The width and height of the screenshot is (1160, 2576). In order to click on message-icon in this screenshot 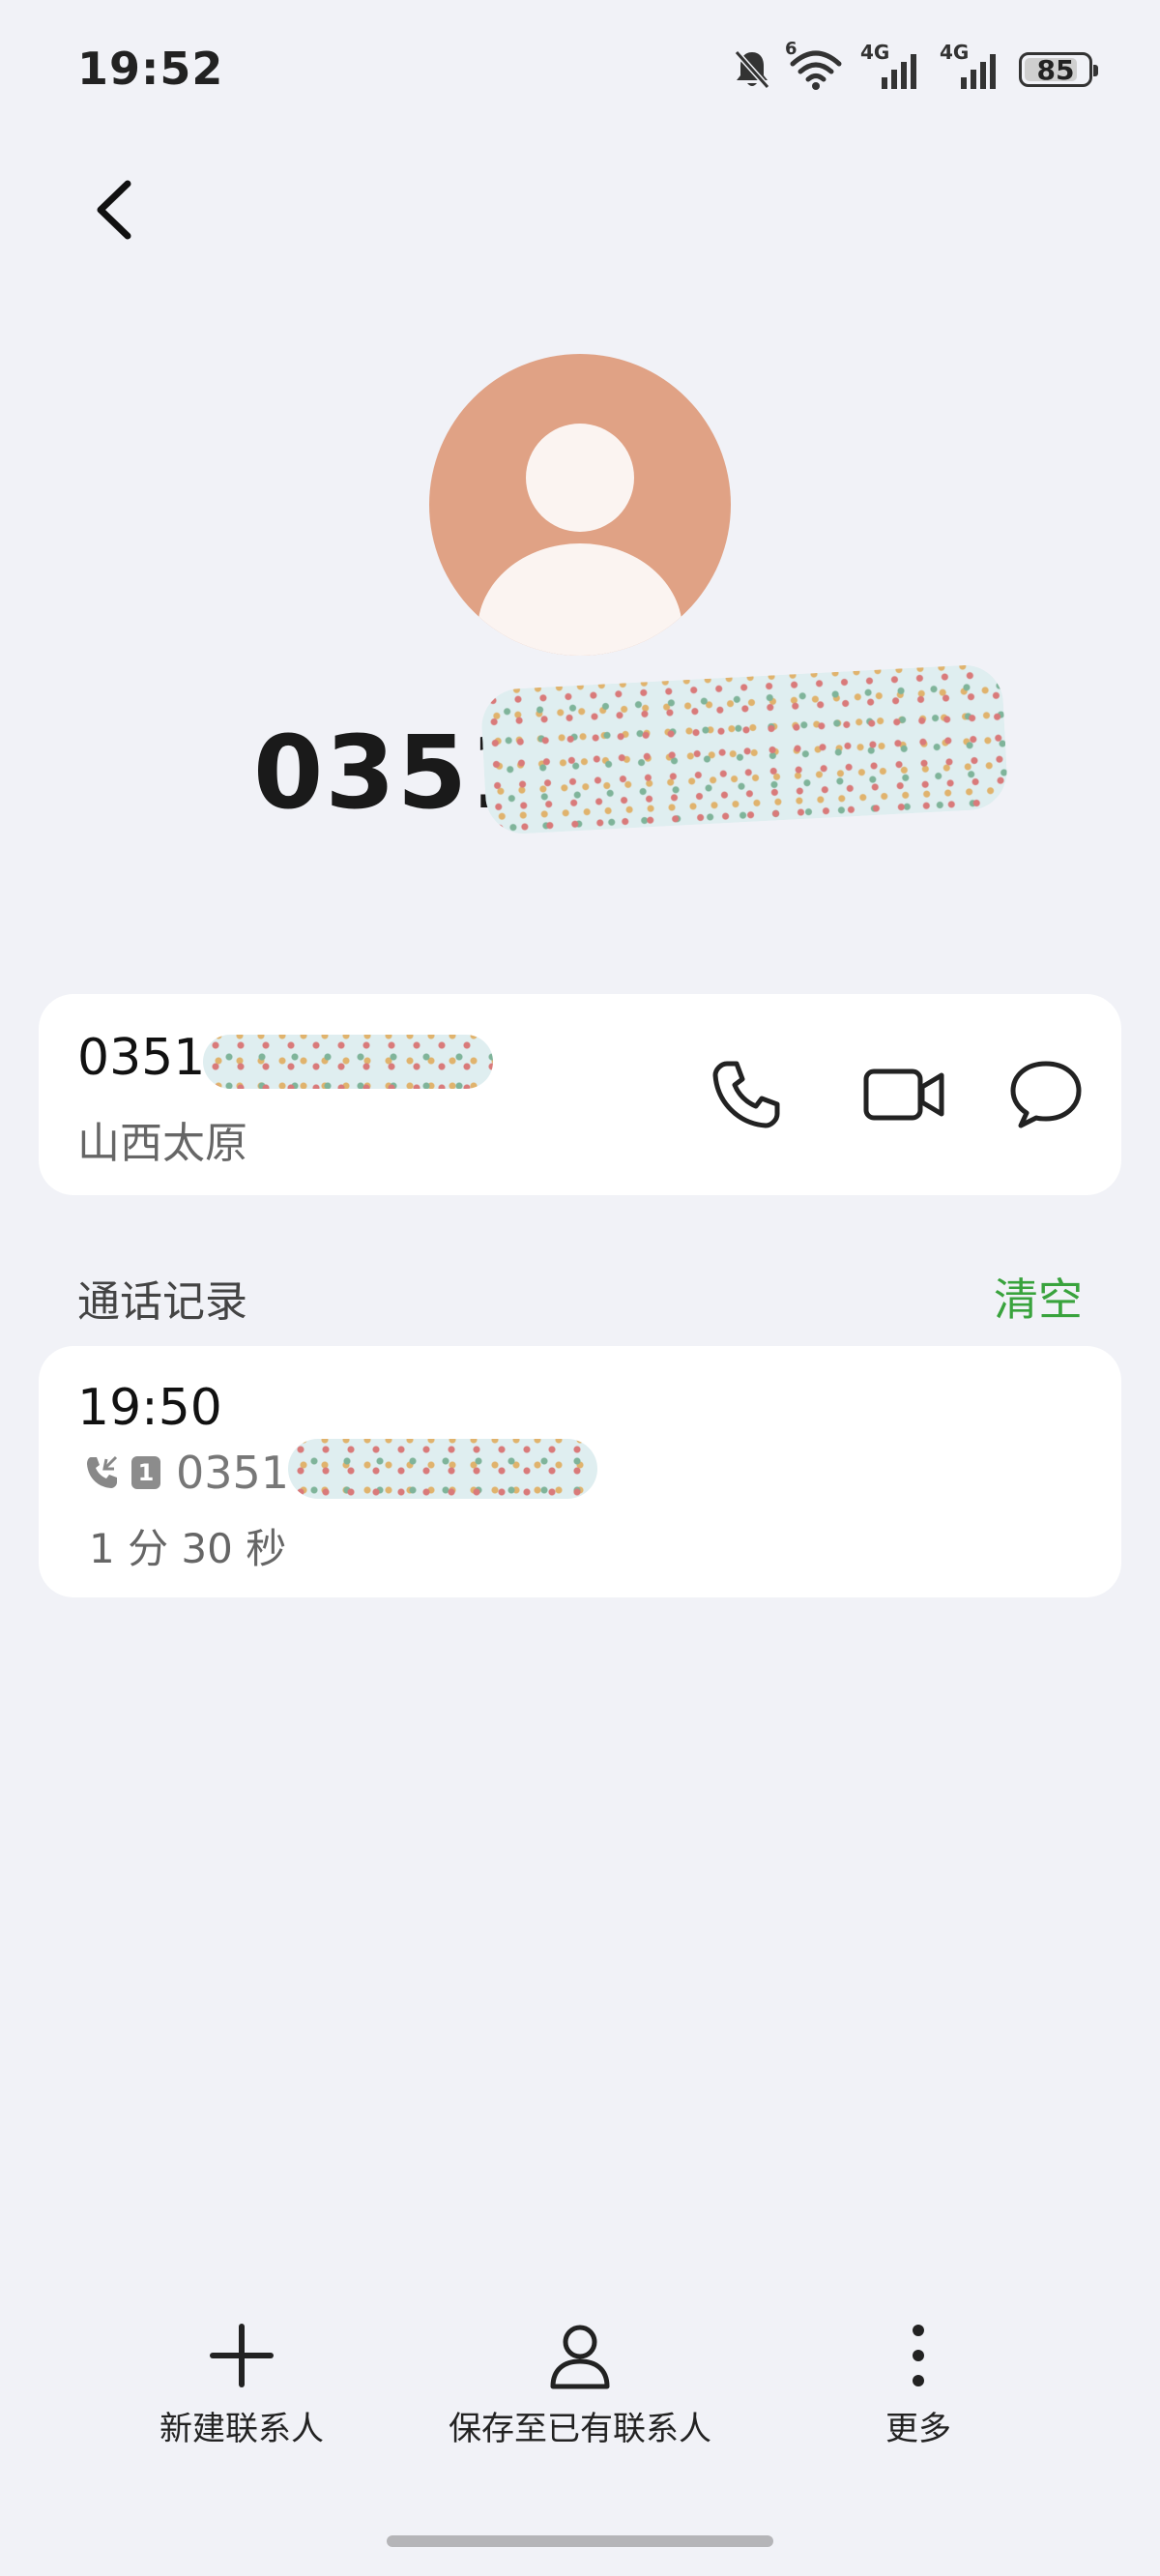, I will do `click(1046, 1094)`.